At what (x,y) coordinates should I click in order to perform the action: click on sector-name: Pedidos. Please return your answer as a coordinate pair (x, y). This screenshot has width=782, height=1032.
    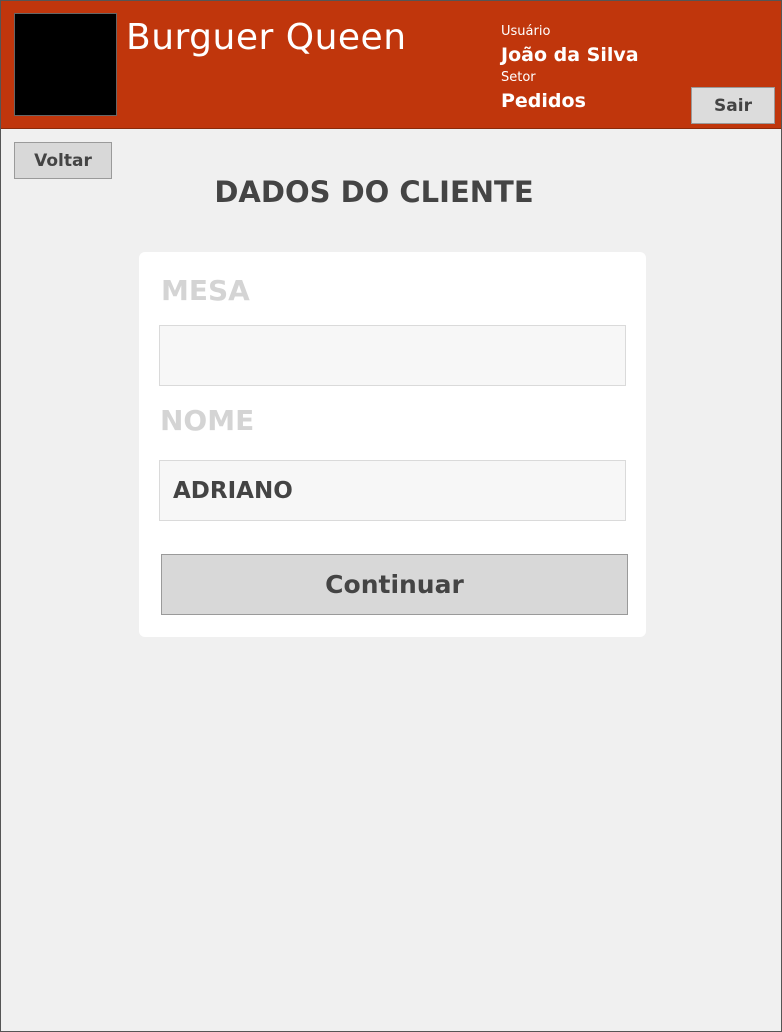
    Looking at the image, I should click on (543, 101).